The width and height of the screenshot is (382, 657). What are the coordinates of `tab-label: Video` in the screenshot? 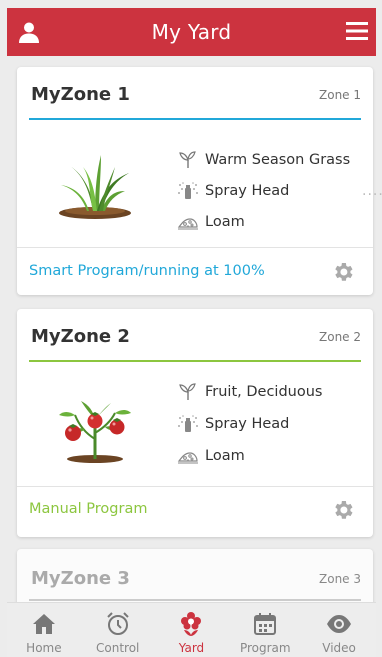 It's located at (339, 648).